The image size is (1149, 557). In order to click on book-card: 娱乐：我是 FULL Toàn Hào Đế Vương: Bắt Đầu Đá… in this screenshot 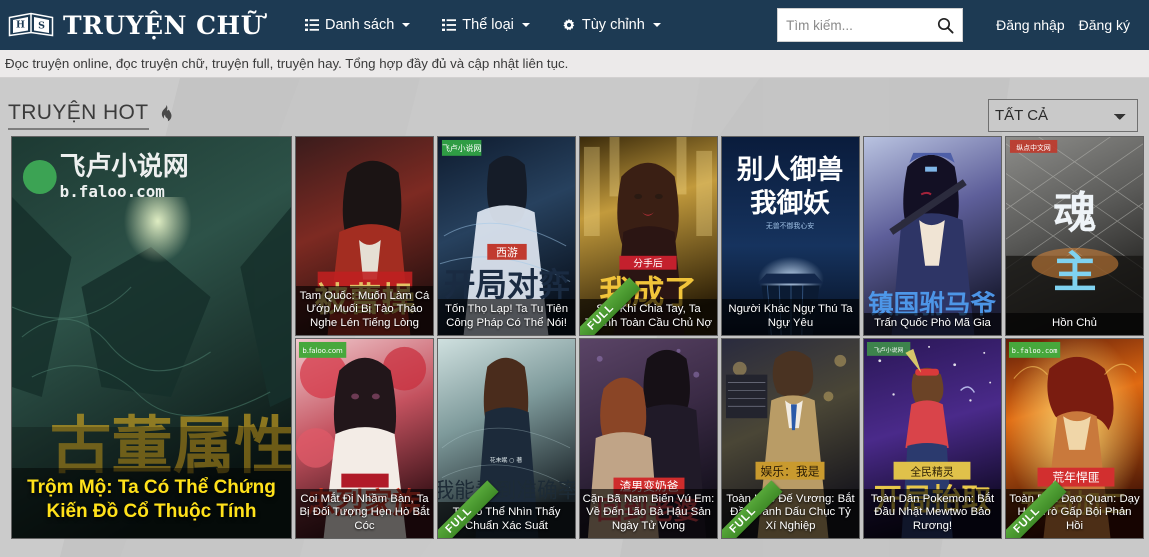, I will do `click(790, 438)`.